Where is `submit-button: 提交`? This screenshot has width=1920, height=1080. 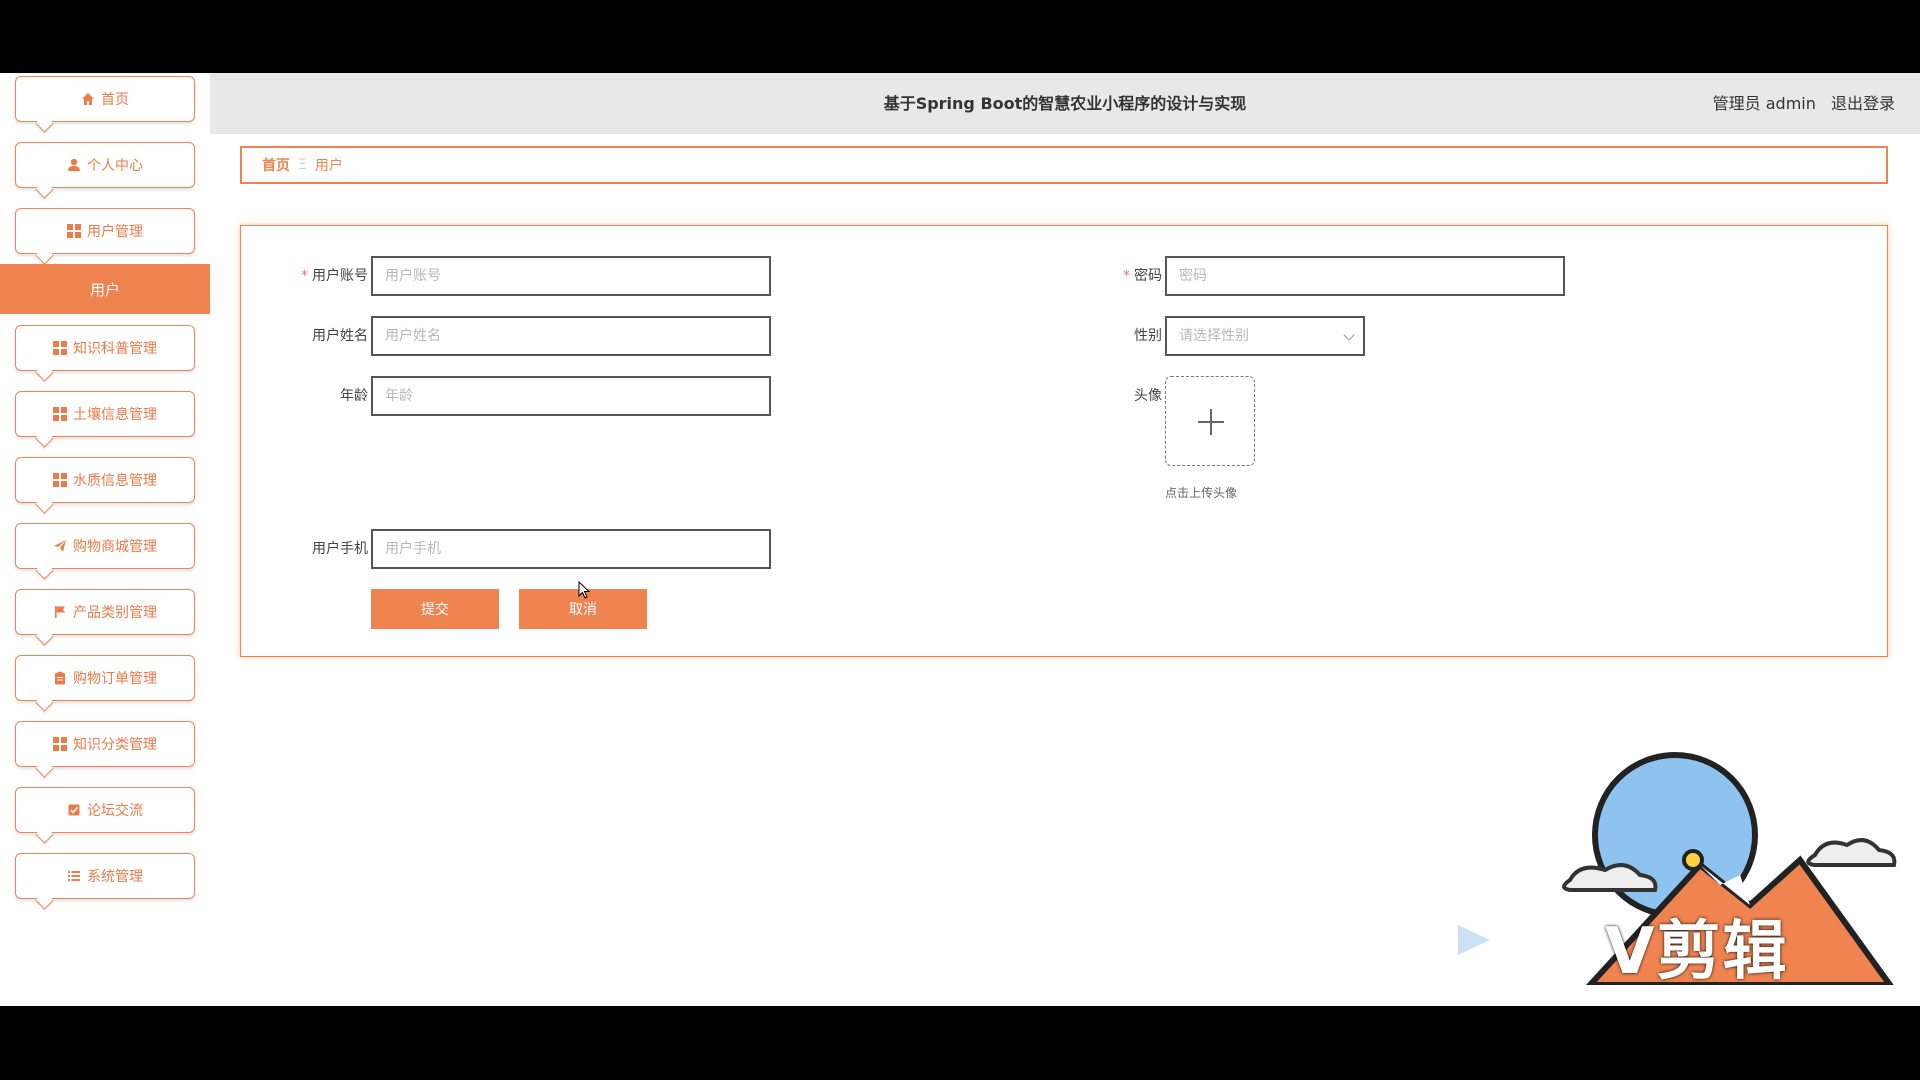
submit-button: 提交 is located at coordinates (435, 609).